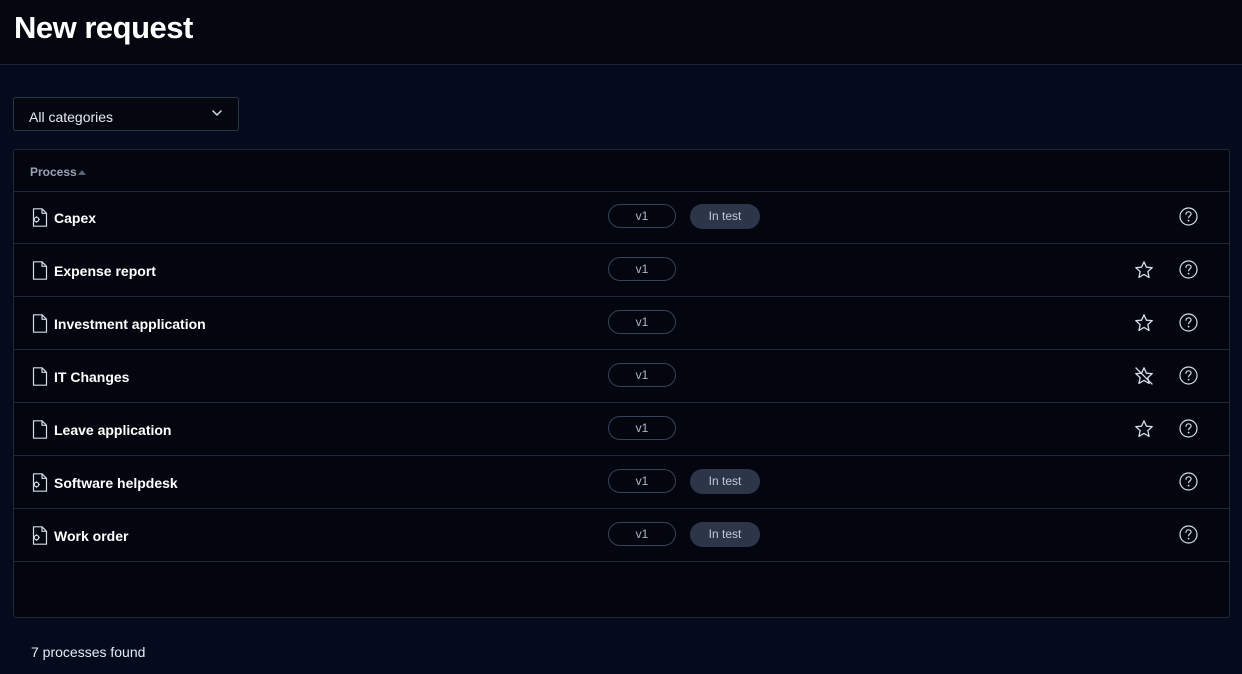 The image size is (1242, 674). Describe the element at coordinates (103, 27) in the screenshot. I see `page-title: New request` at that location.